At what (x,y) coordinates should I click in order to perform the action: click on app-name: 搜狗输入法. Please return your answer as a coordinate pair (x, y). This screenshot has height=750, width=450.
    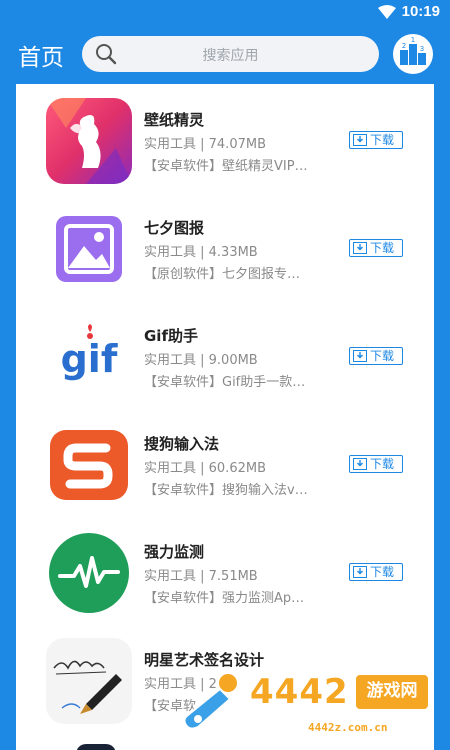
    Looking at the image, I should click on (182, 444).